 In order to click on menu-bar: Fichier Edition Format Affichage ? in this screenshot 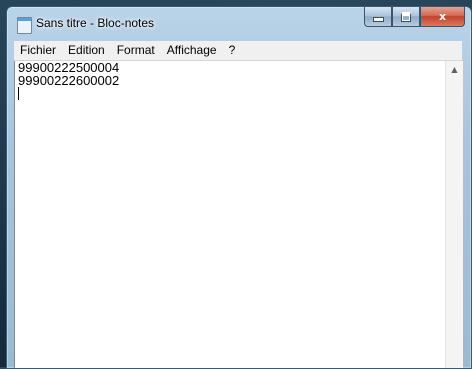, I will do `click(238, 51)`.